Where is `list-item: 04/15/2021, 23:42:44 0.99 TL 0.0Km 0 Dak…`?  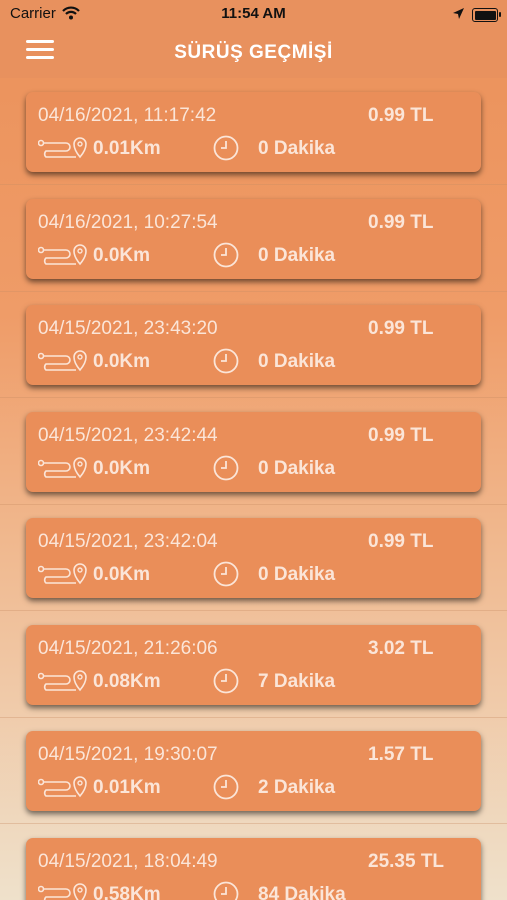
list-item: 04/15/2021, 23:42:44 0.99 TL 0.0Km 0 Dak… is located at coordinates (253, 451).